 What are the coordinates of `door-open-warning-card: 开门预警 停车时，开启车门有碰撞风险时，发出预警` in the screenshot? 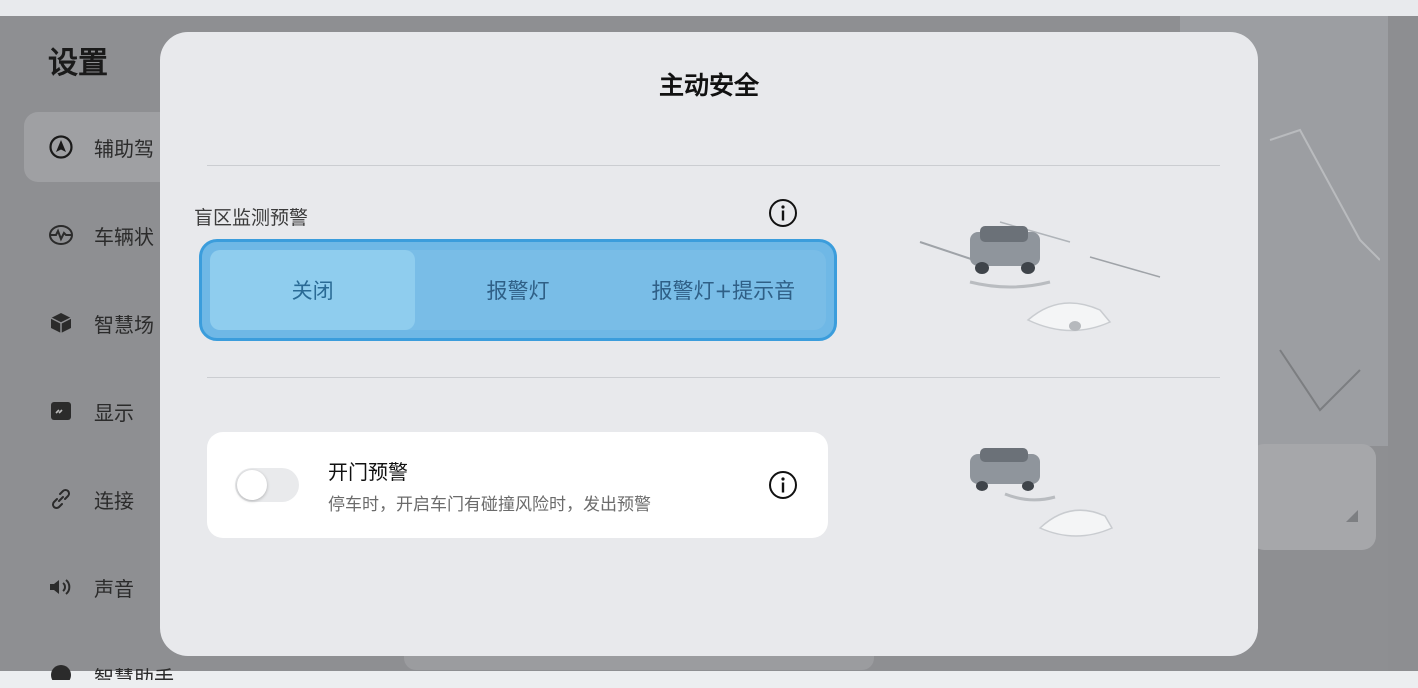 It's located at (517, 485).